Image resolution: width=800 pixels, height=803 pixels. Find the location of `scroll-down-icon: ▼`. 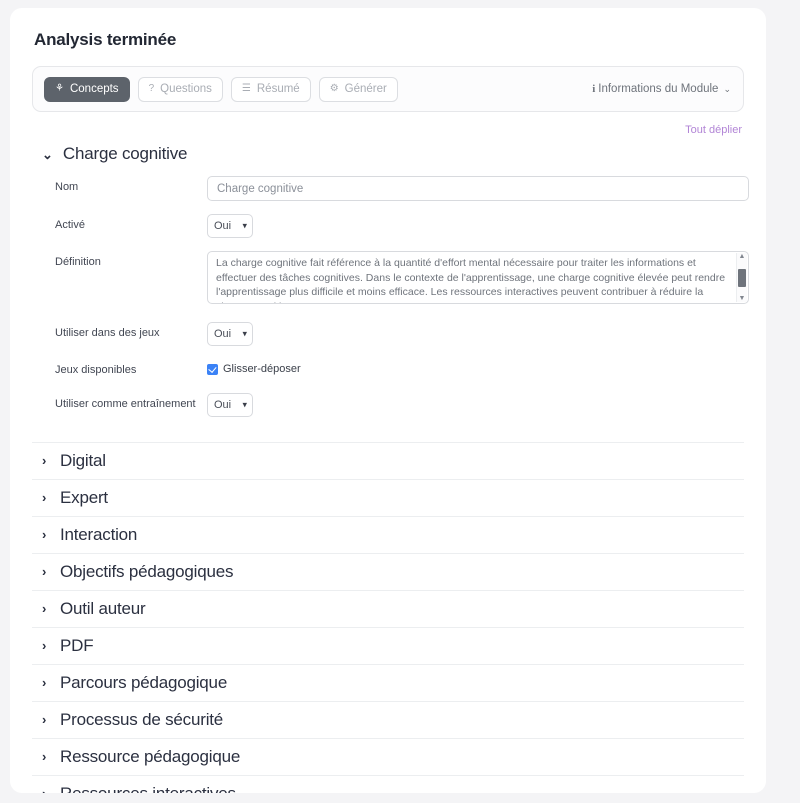

scroll-down-icon: ▼ is located at coordinates (742, 298).